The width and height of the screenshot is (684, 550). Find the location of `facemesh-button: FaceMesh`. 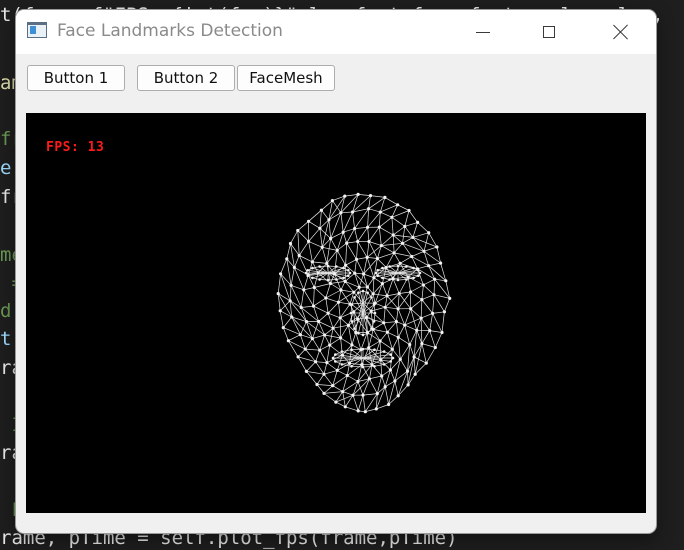

facemesh-button: FaceMesh is located at coordinates (286, 78).